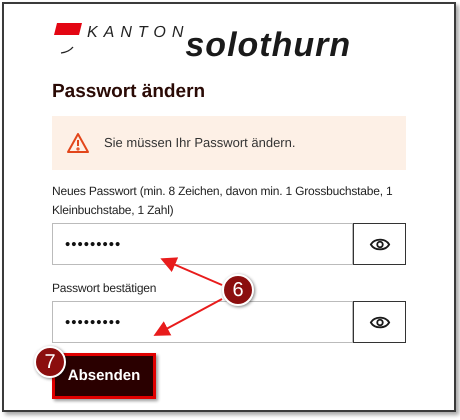  Describe the element at coordinates (200, 143) in the screenshot. I see `warning-text: Sie müssen Ihr Passwort ändern.` at that location.